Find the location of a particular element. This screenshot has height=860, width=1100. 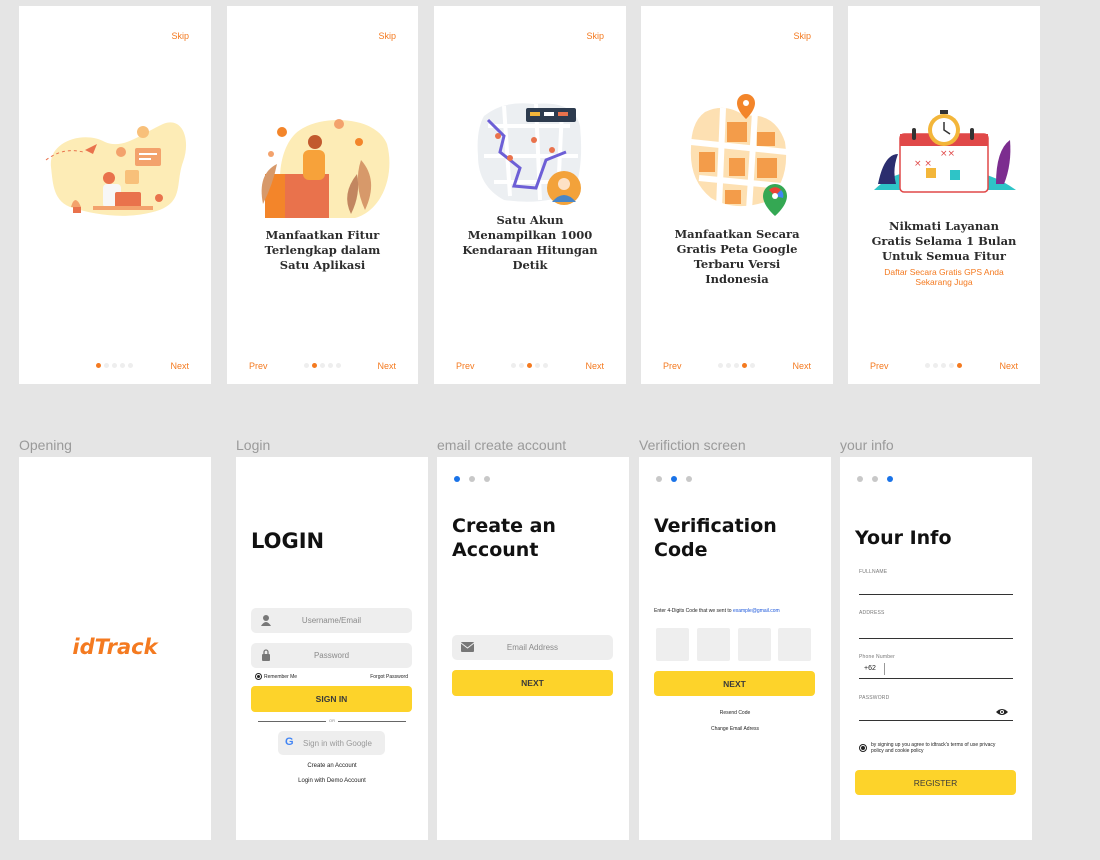

fullname-input is located at coordinates (936, 591).